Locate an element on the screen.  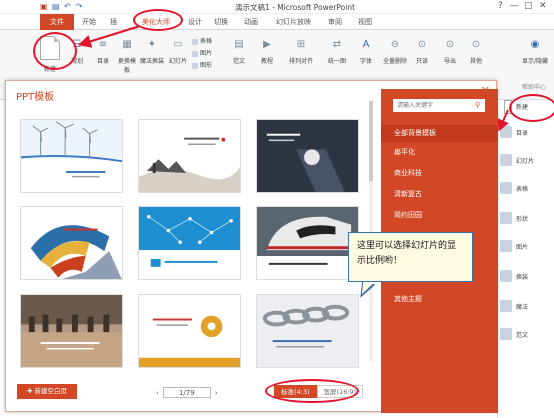
export-icon: ⊙ is located at coordinates (450, 44).